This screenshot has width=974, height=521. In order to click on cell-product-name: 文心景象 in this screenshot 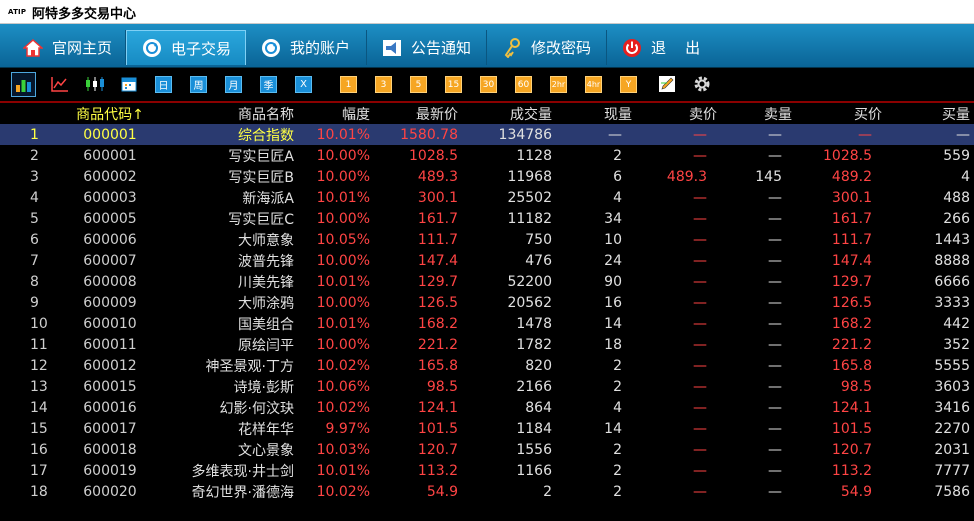, I will do `click(266, 450)`.